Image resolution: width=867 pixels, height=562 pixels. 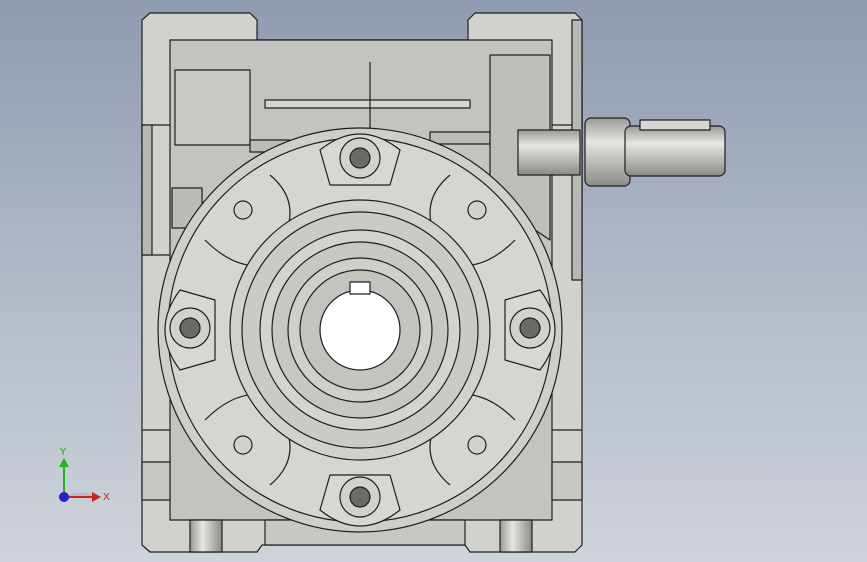 What do you see at coordinates (63, 452) in the screenshot?
I see `y-axis-label: Y` at bounding box center [63, 452].